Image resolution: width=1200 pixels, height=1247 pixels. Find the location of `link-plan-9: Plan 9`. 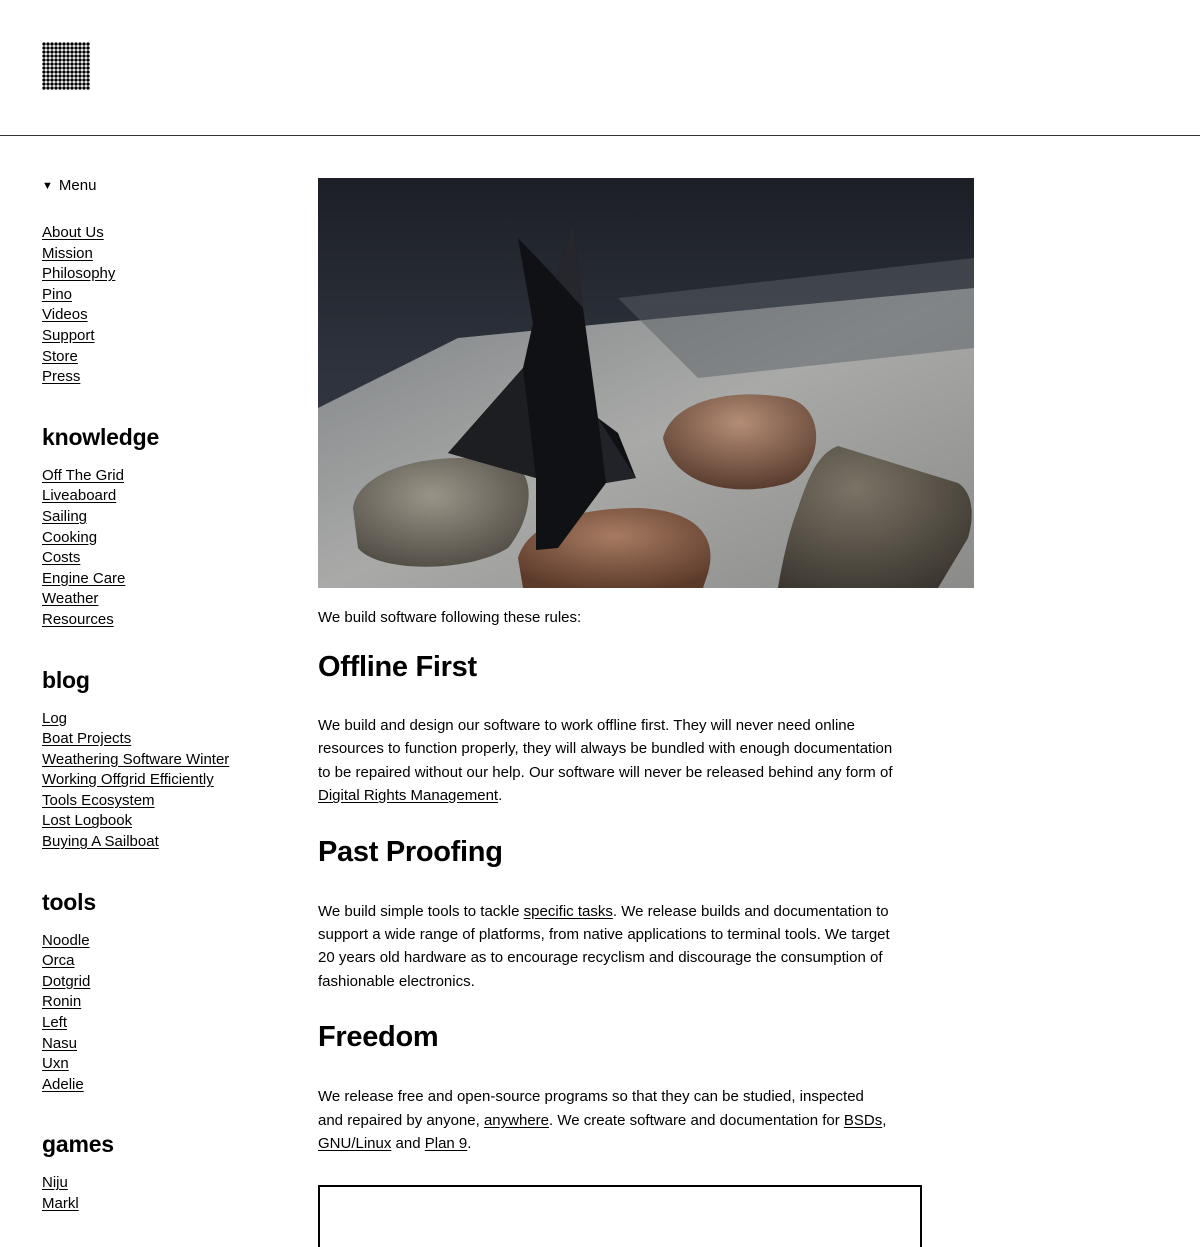

link-plan-9: Plan 9 is located at coordinates (446, 1143).